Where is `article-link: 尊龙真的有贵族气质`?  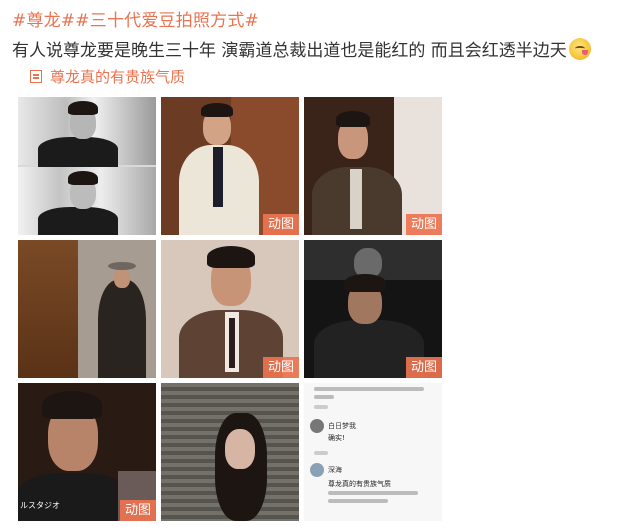
article-link: 尊龙真的有贵族气质 is located at coordinates (107, 76).